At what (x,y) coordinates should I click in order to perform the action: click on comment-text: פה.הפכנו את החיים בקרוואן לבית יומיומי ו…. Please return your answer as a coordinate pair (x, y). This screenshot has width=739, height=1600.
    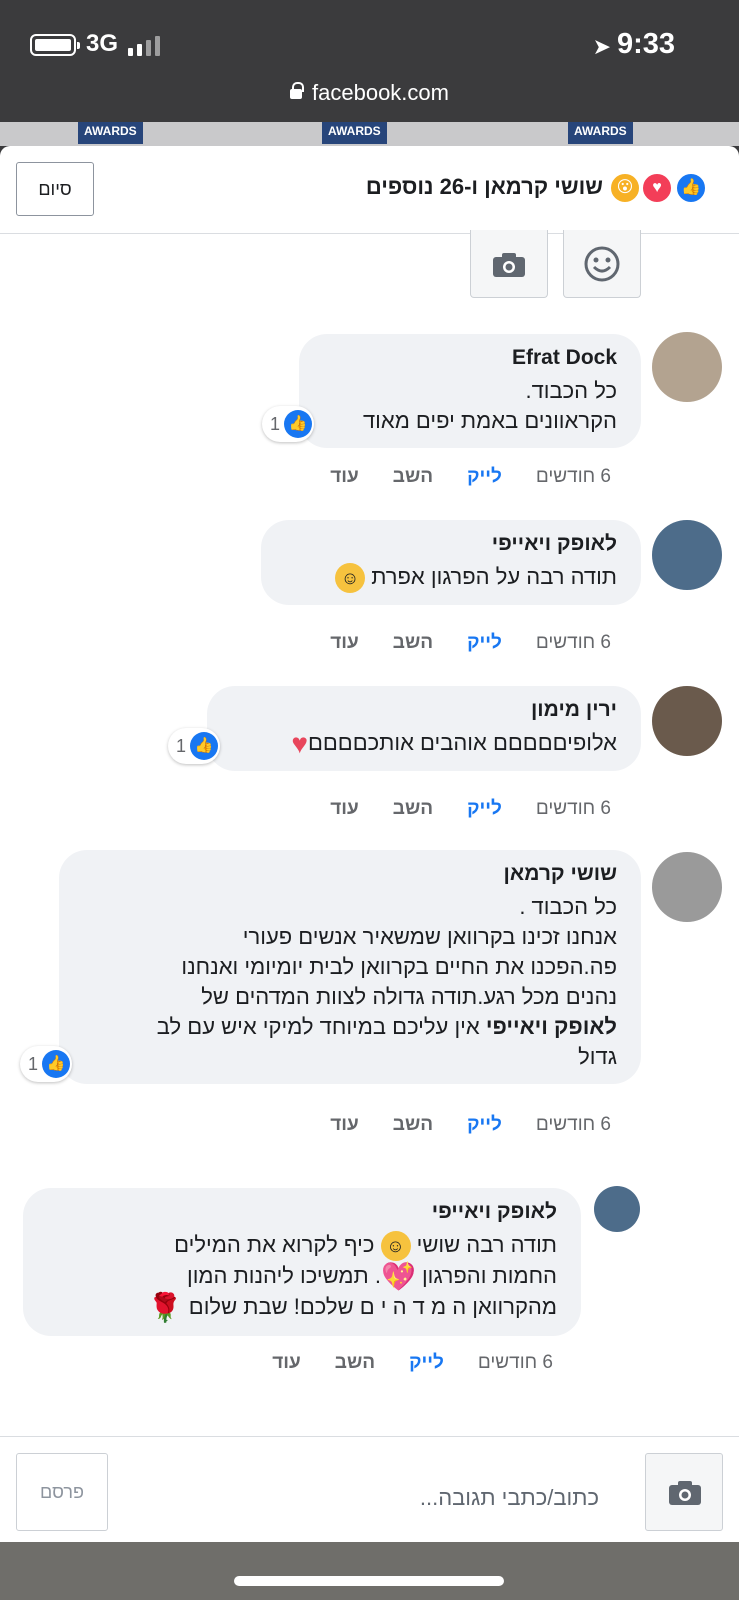
    Looking at the image, I should click on (399, 966).